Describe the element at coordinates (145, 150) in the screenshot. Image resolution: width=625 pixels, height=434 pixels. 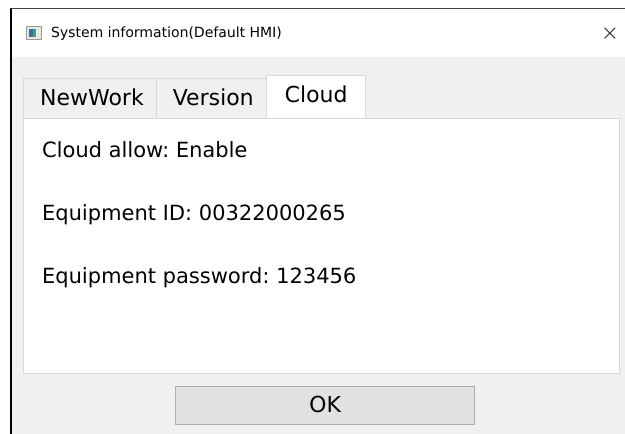
I see `info-text: Cloud allow: Enable` at that location.